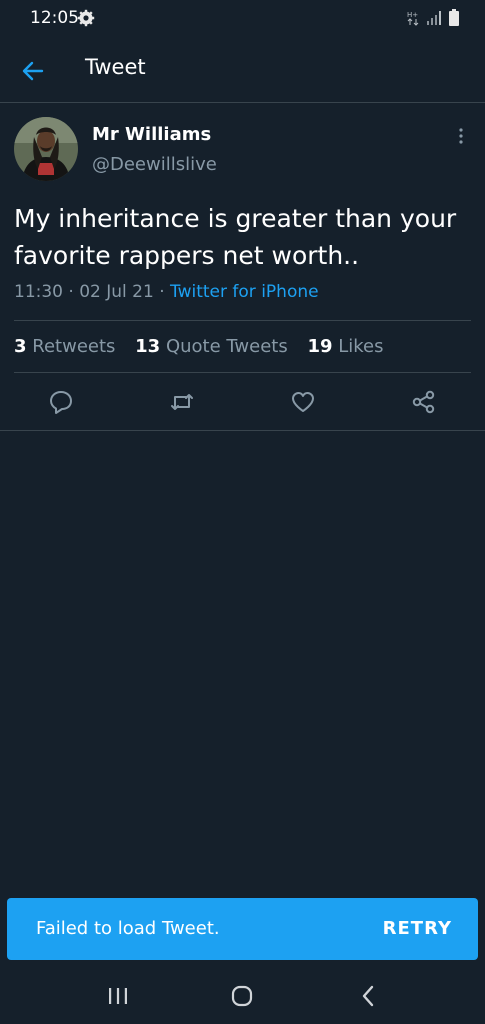 This screenshot has width=485, height=1024. Describe the element at coordinates (38, 292) in the screenshot. I see `tweet-time: 11:30` at that location.